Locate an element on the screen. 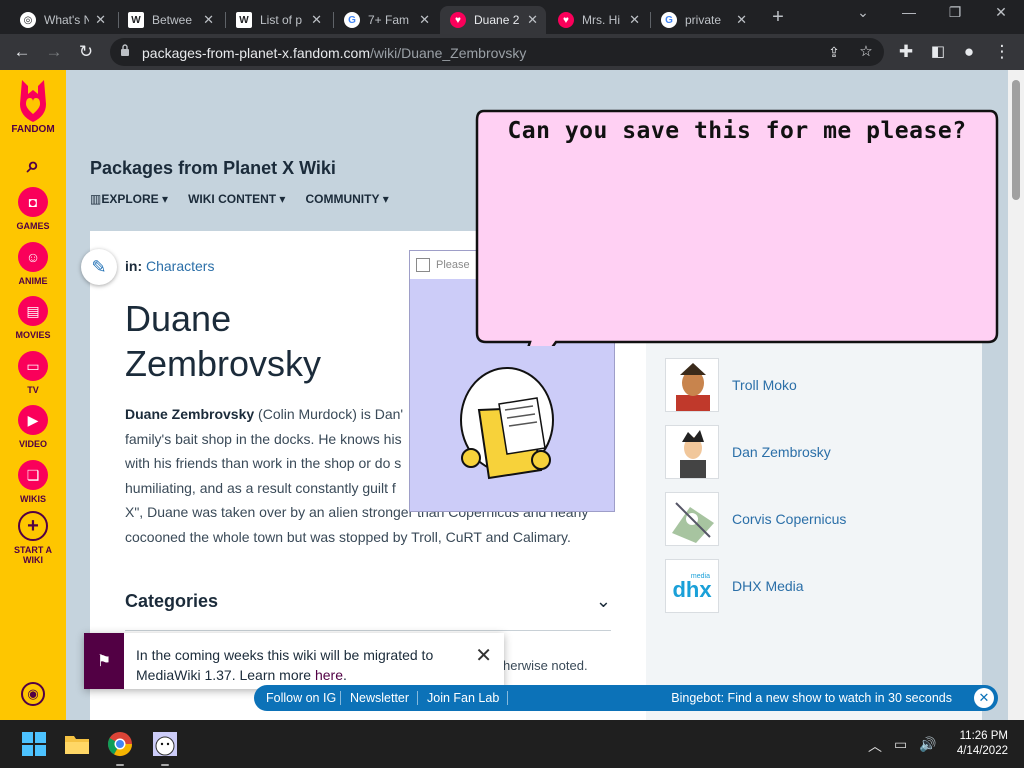  title-line-1: Duane is located at coordinates (178, 318).